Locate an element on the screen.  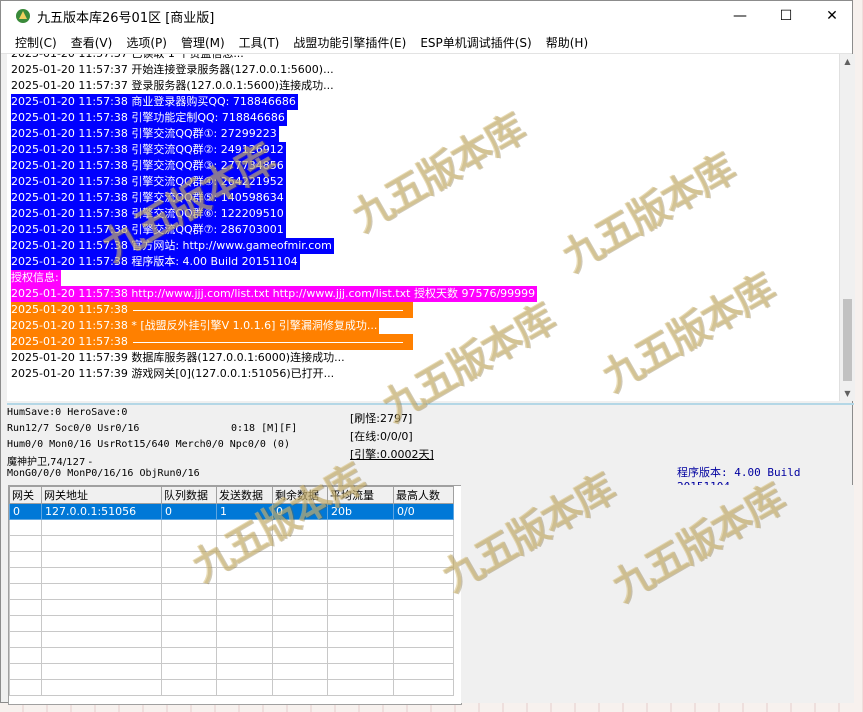
title-bar: 九五版本库26号01区 [商业版] — ☐ ✕ is located at coordinates (426, 16).